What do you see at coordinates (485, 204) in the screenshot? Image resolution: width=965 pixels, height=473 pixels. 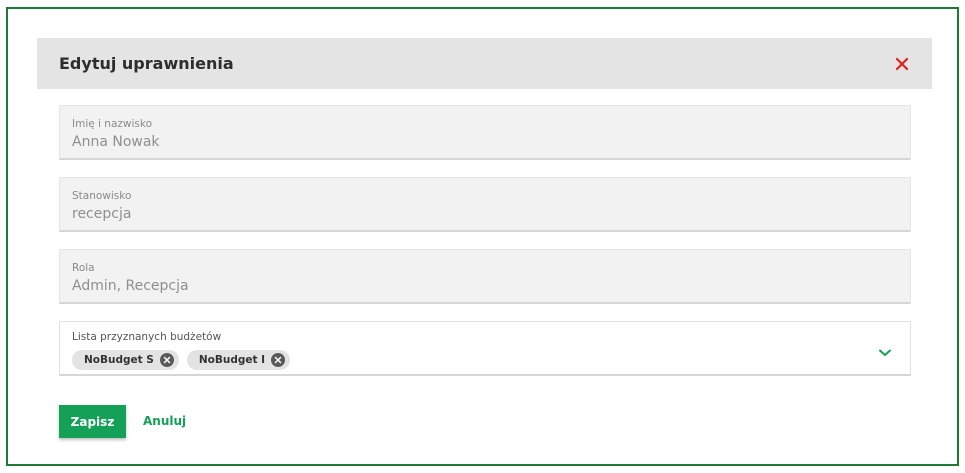 I see `position-field: Stanowisko recepcja` at bounding box center [485, 204].